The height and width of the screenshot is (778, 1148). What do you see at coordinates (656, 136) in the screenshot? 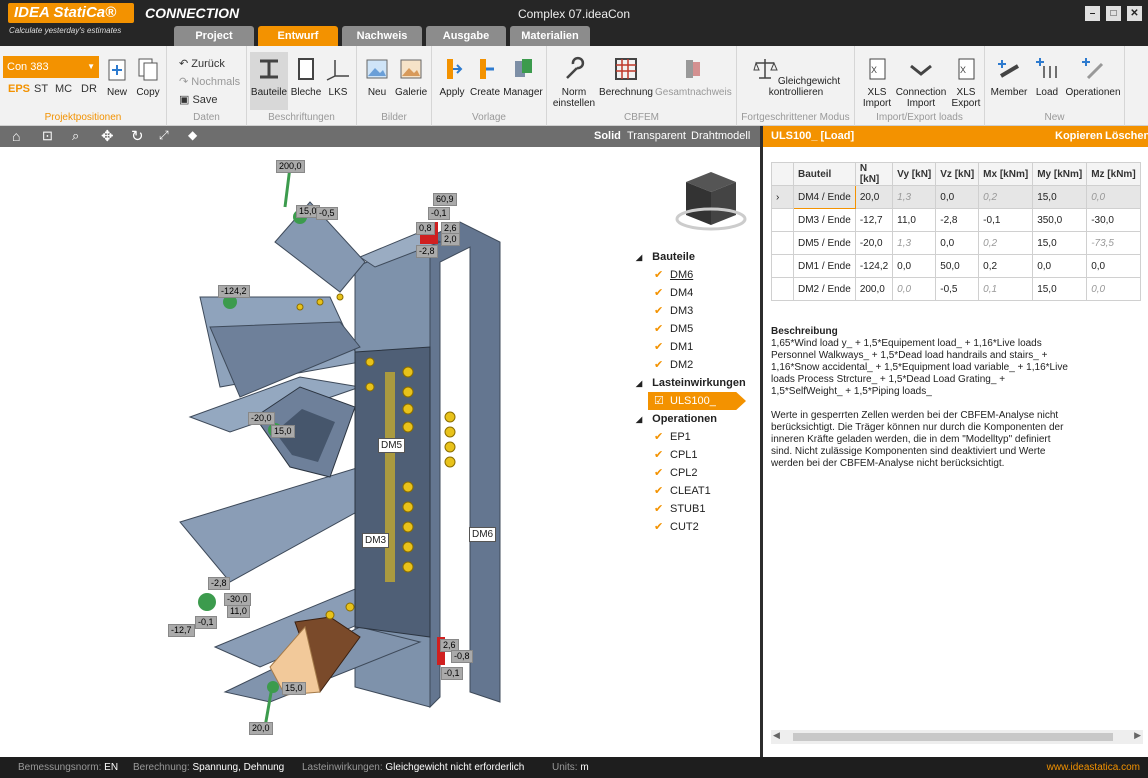
I see `view-mode-transparent: Transparent` at bounding box center [656, 136].